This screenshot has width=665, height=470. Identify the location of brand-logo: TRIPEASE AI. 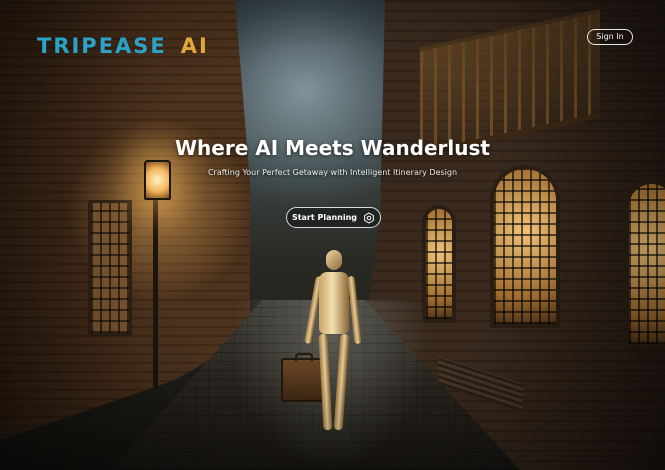
(123, 46).